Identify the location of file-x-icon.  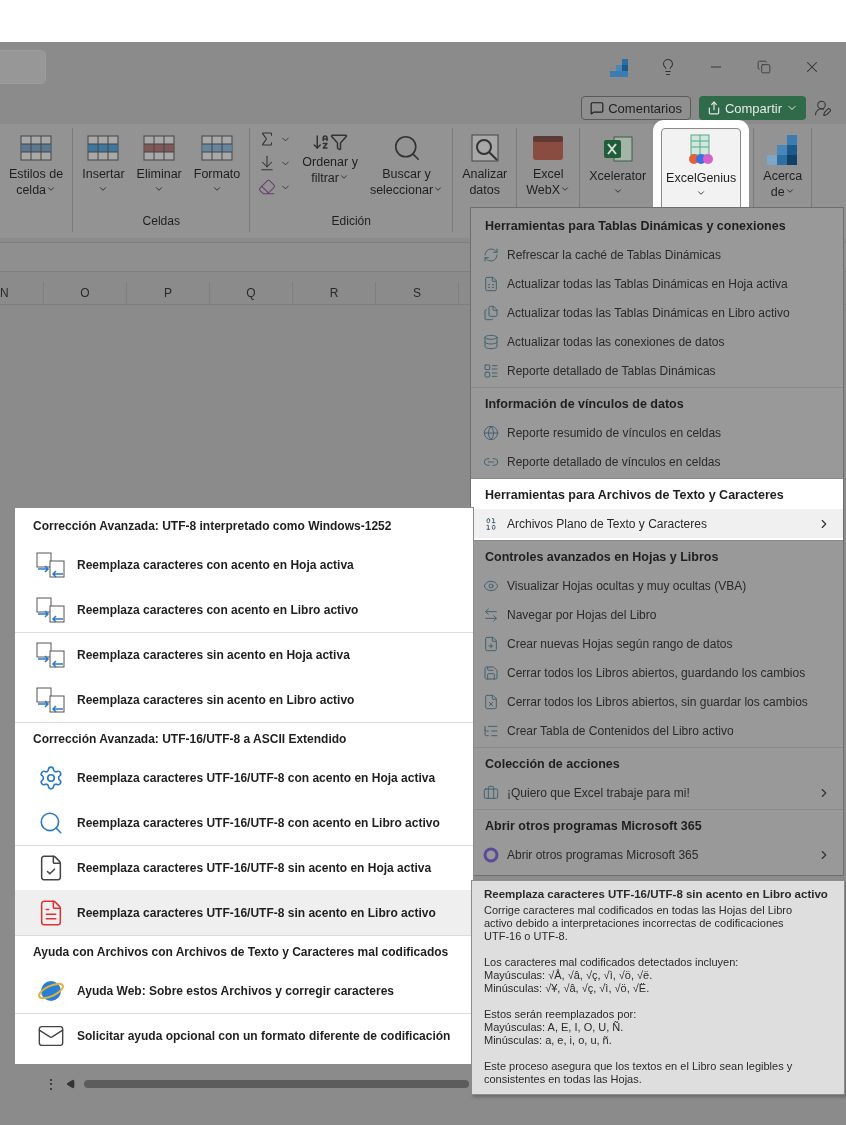
(491, 701).